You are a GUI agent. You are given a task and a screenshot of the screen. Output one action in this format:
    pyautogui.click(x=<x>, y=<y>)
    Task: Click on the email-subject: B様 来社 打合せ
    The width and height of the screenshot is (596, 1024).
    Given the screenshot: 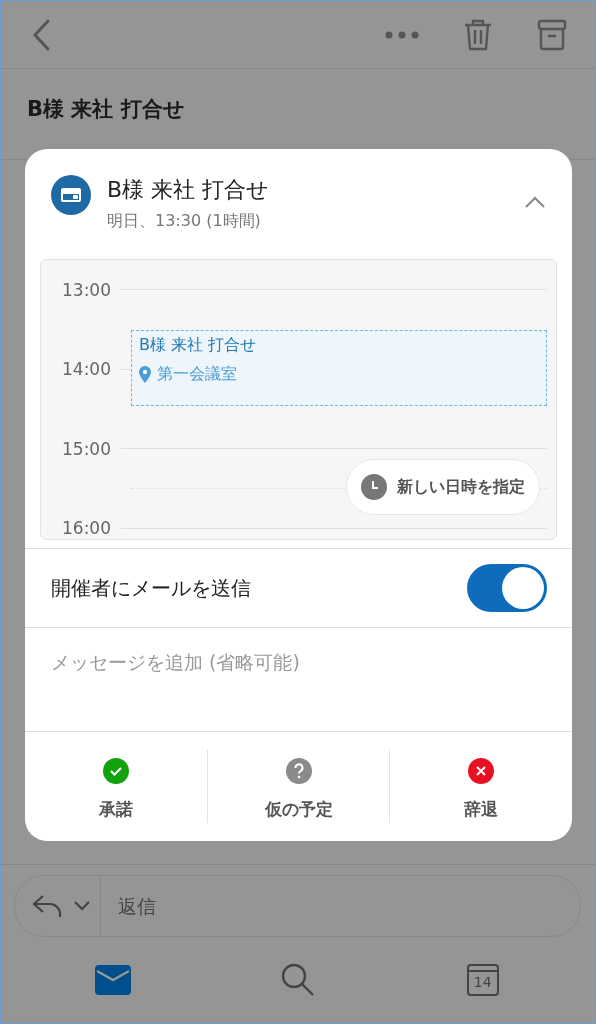 What is the action you would take?
    pyautogui.click(x=106, y=109)
    